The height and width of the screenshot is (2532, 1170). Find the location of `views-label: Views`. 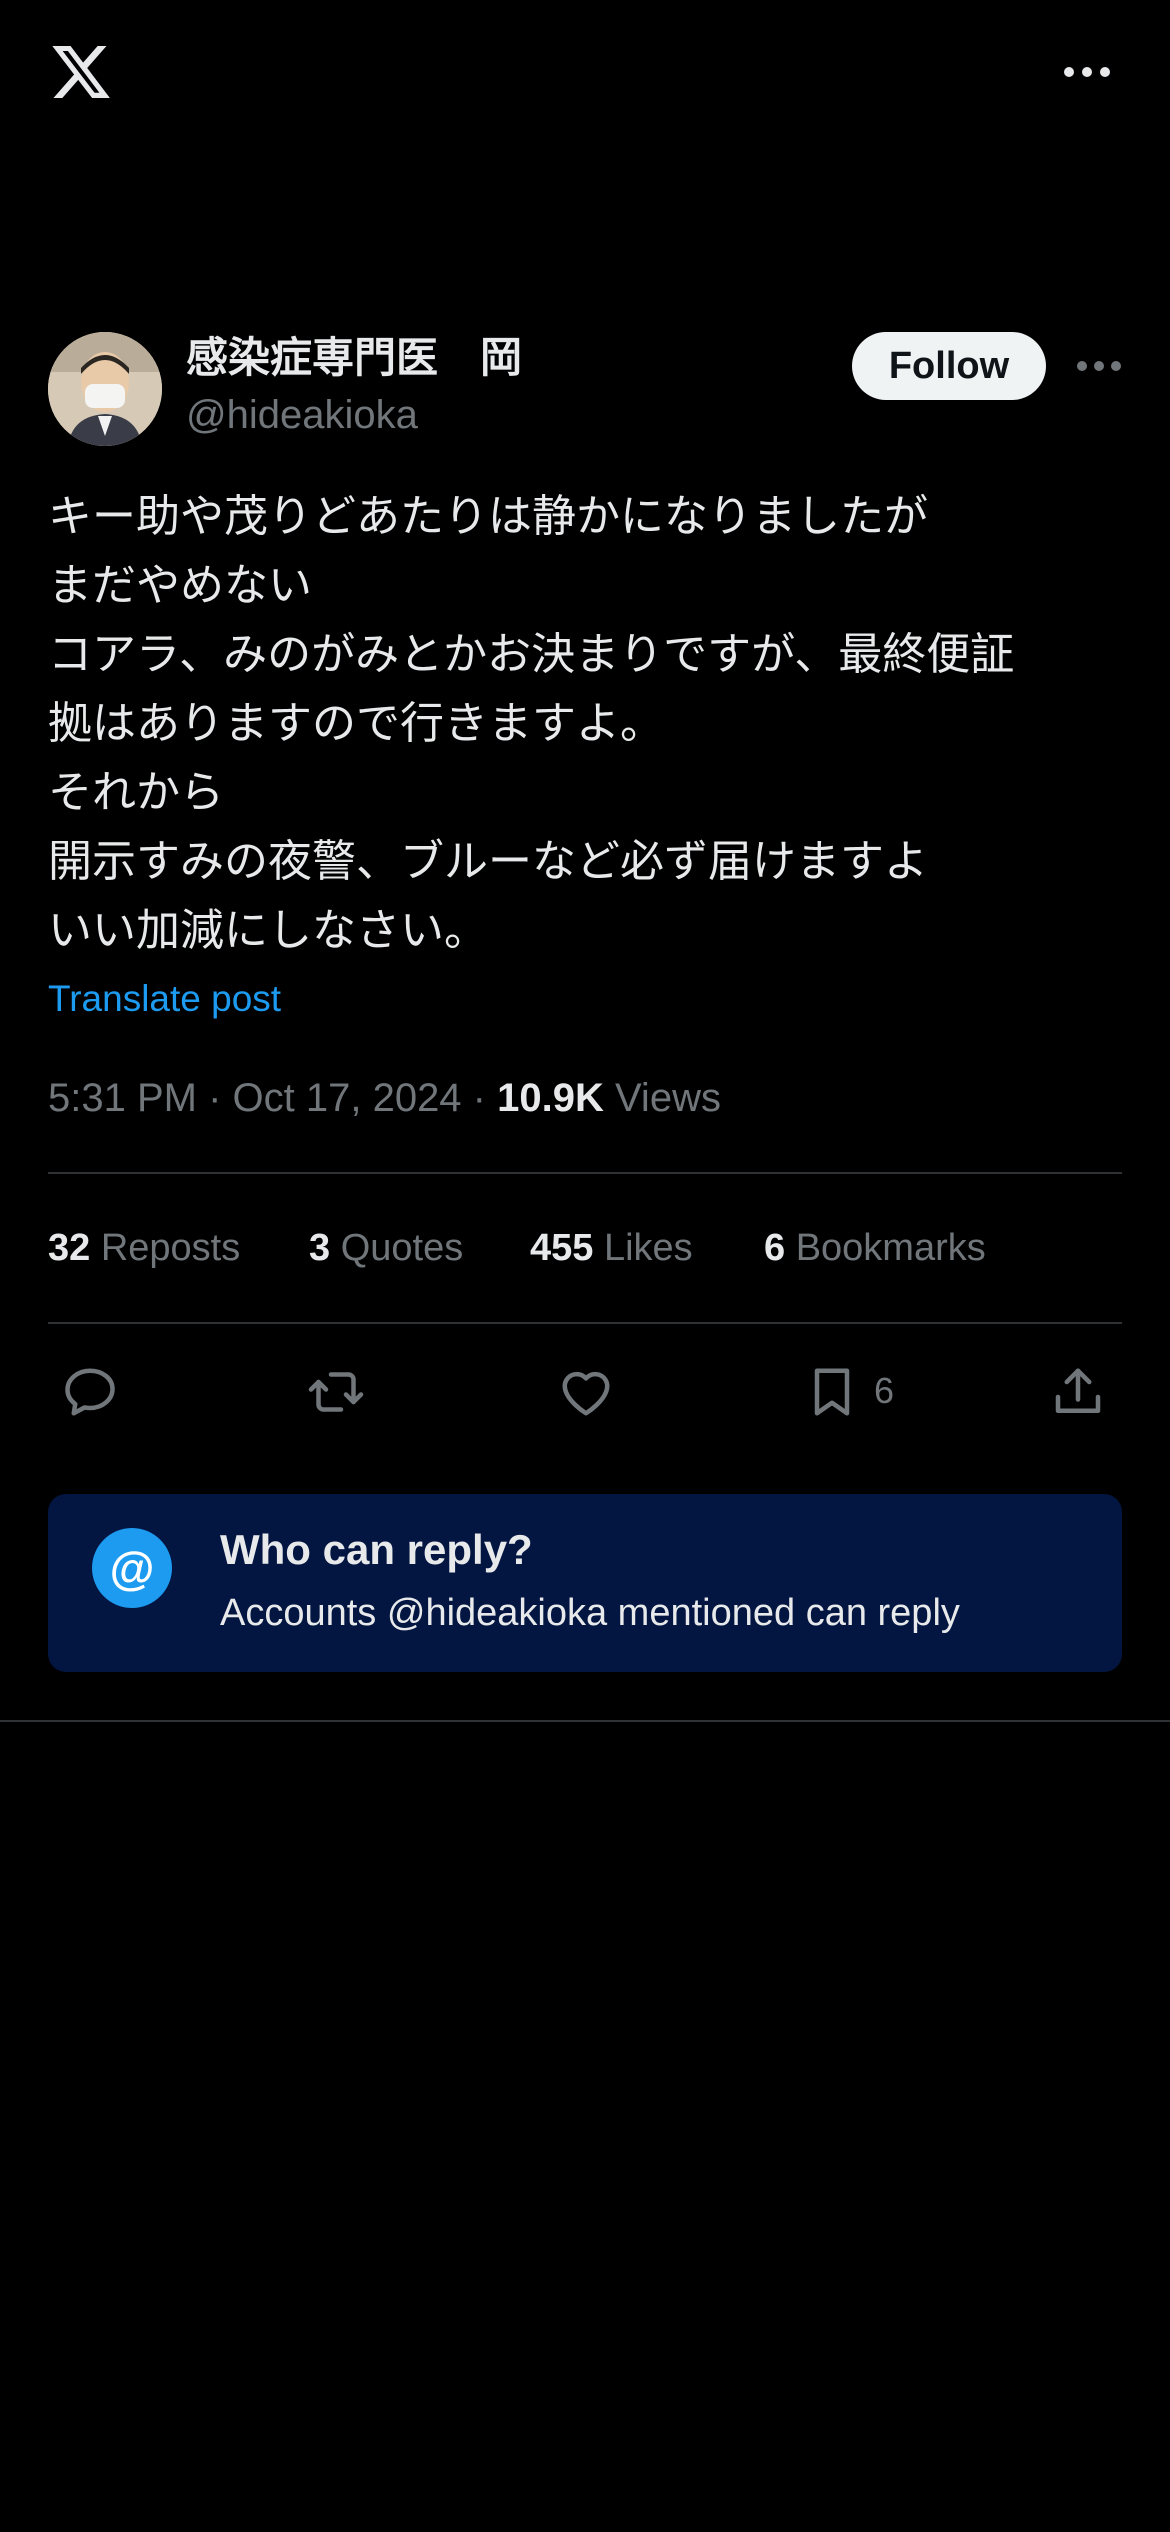

views-label: Views is located at coordinates (662, 1098).